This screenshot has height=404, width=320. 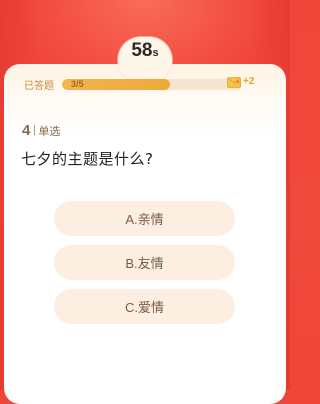 What do you see at coordinates (155, 53) in the screenshot?
I see `timer-unit: s` at bounding box center [155, 53].